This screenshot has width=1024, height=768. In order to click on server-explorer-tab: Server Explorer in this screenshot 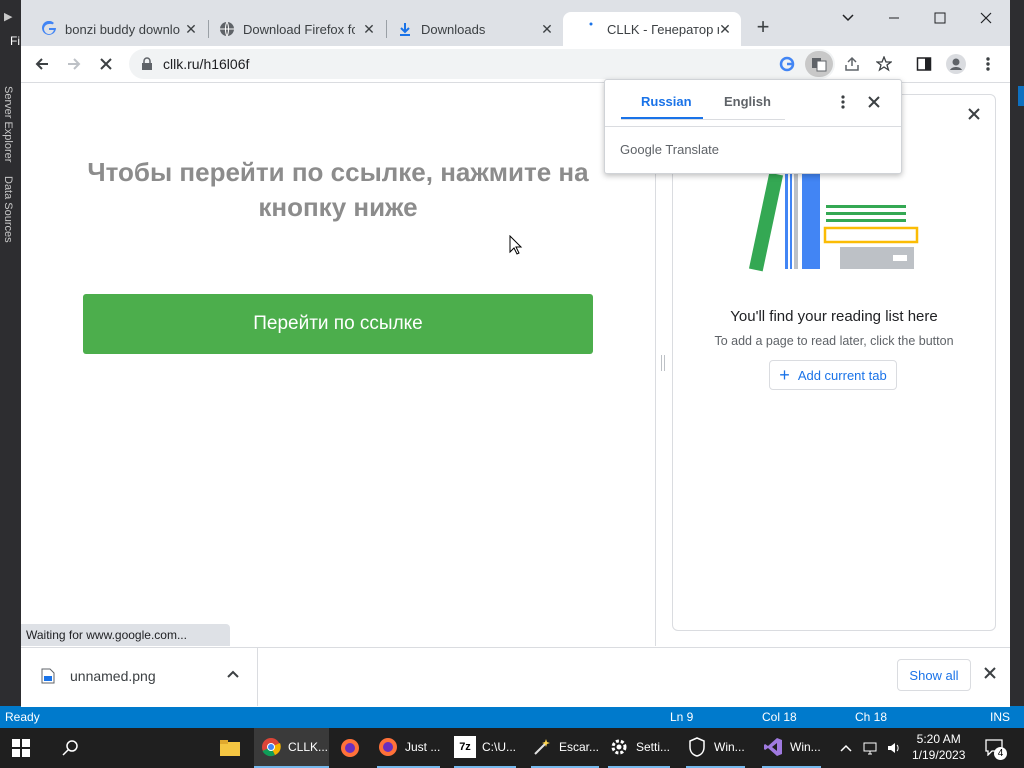, I will do `click(8, 124)`.